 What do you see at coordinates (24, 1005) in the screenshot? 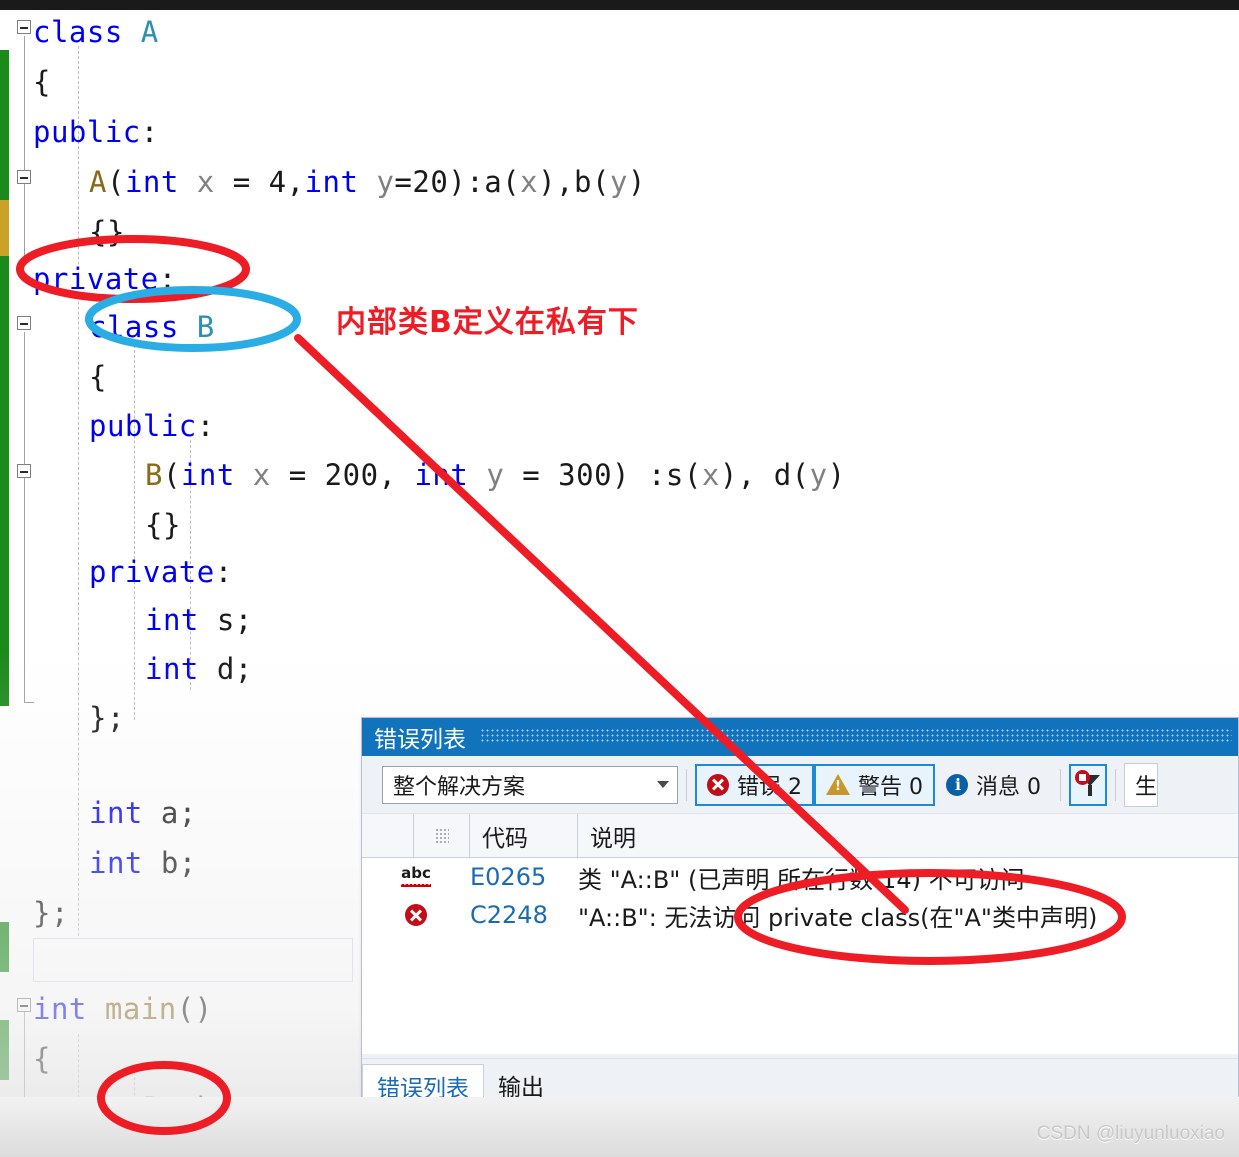
I see `collapse-toggle-main` at bounding box center [24, 1005].